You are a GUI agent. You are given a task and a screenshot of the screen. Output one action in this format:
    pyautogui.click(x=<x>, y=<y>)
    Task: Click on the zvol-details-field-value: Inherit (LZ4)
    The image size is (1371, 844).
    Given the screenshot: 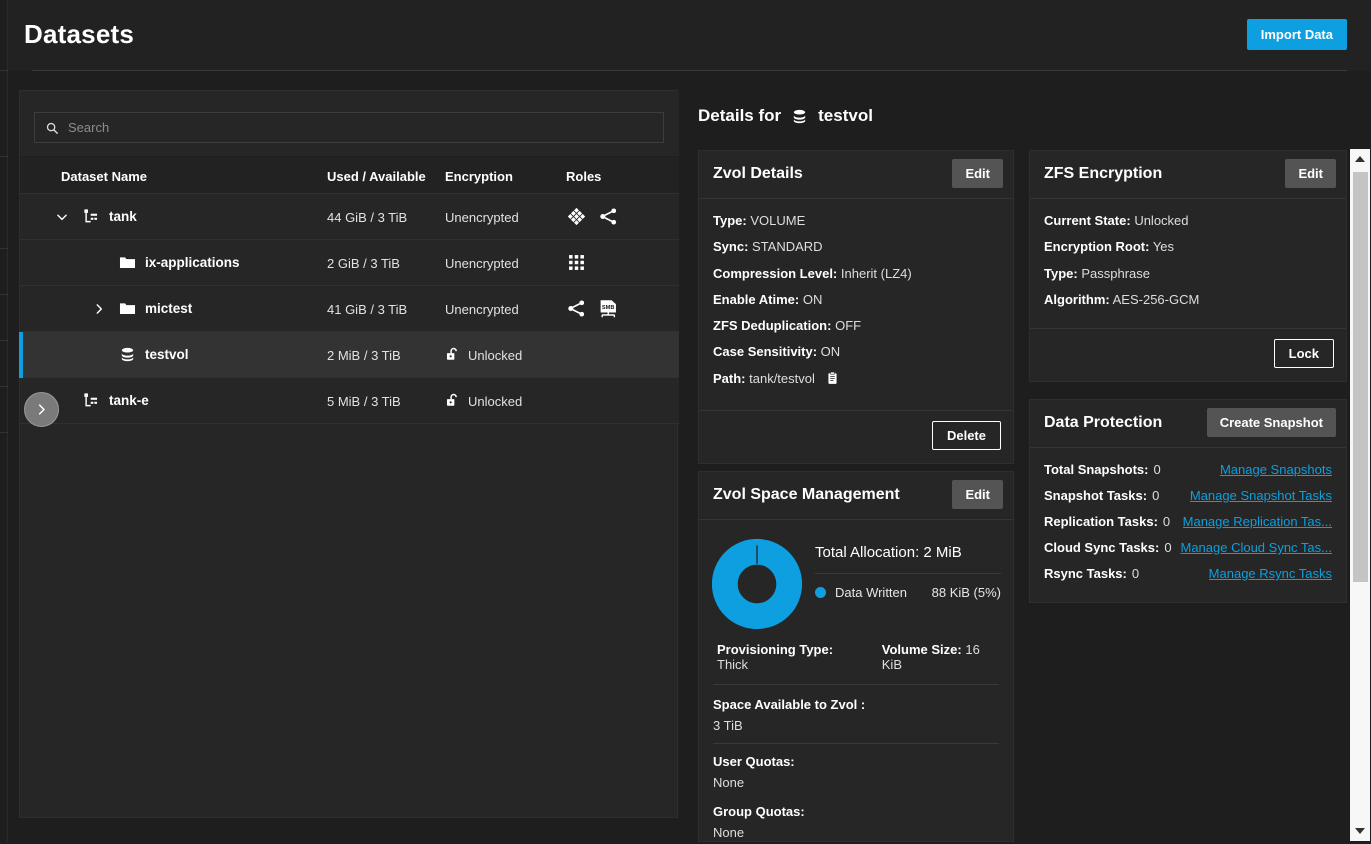 What is the action you would take?
    pyautogui.click(x=876, y=273)
    